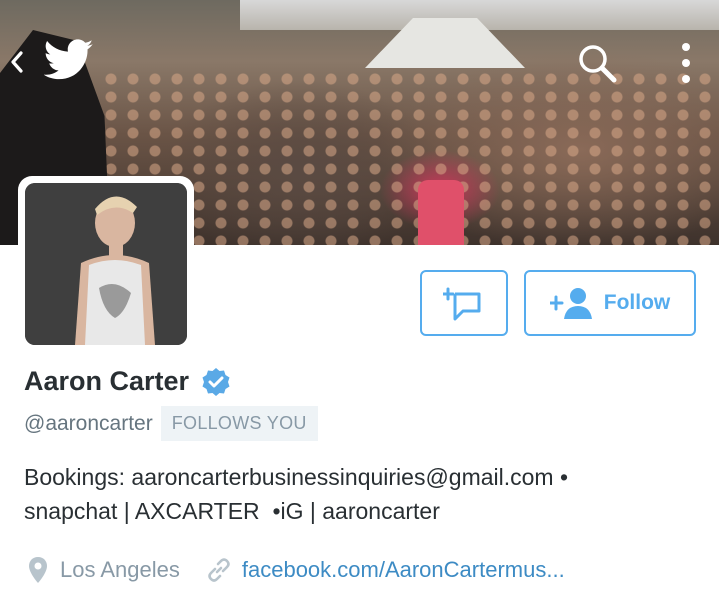 This screenshot has height=609, width=719. What do you see at coordinates (441, 212) in the screenshot?
I see `banner-pink-shirt` at bounding box center [441, 212].